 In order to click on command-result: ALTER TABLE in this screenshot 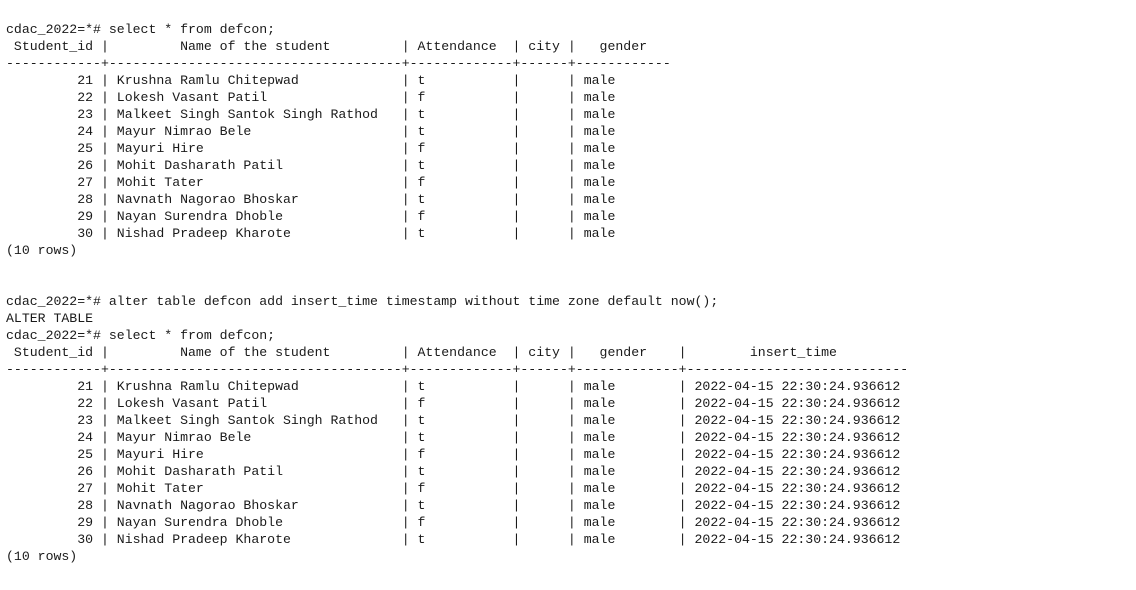, I will do `click(50, 318)`.